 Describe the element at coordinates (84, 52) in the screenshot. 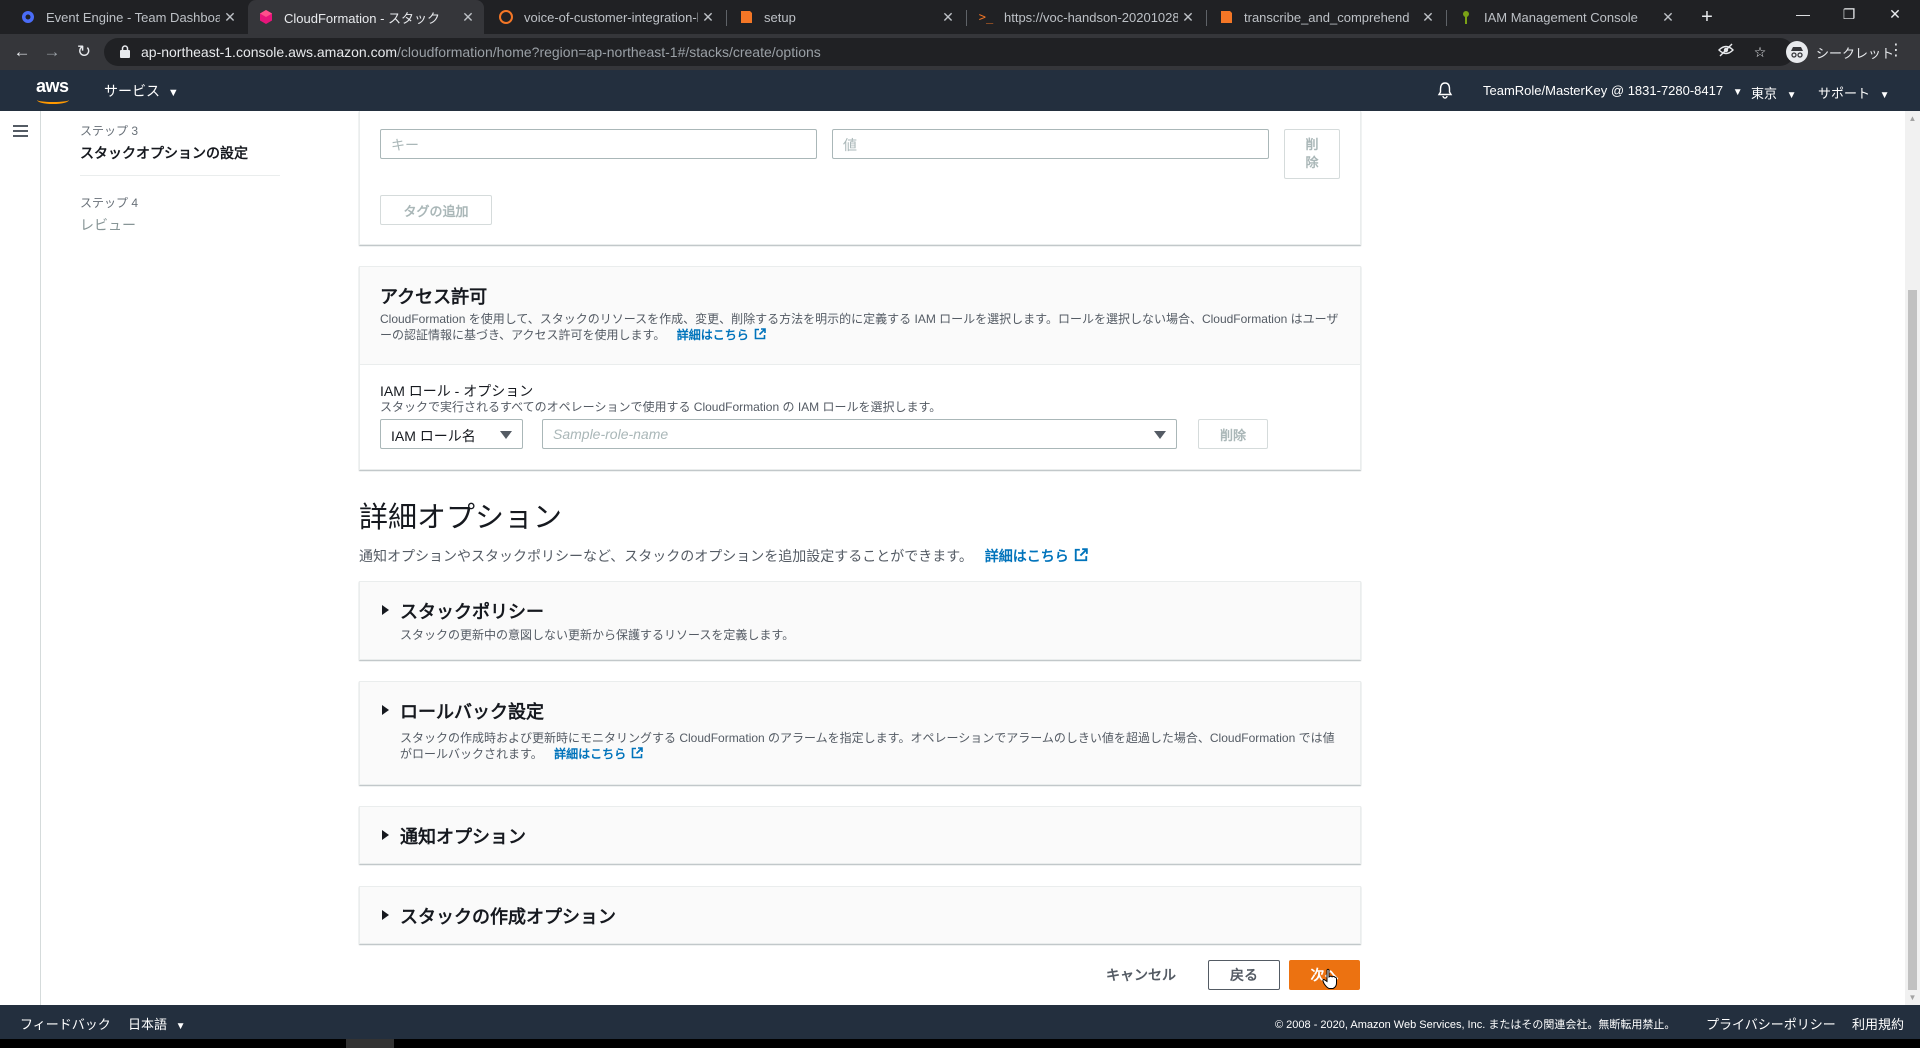

I see `reload-icon: ↻` at that location.